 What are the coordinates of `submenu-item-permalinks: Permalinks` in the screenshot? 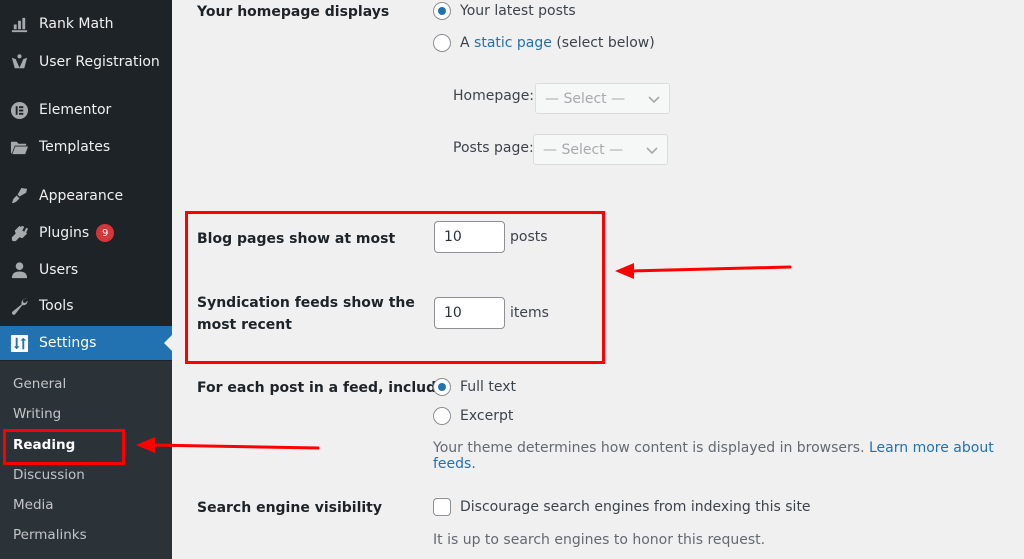 It's located at (50, 535).